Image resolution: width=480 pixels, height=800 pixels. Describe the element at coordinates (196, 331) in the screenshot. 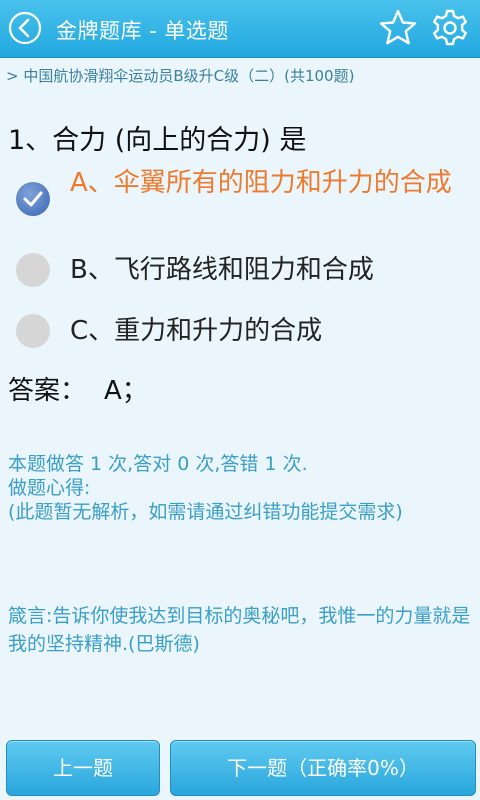

I see `option-label: C、重力和升力的合成` at that location.